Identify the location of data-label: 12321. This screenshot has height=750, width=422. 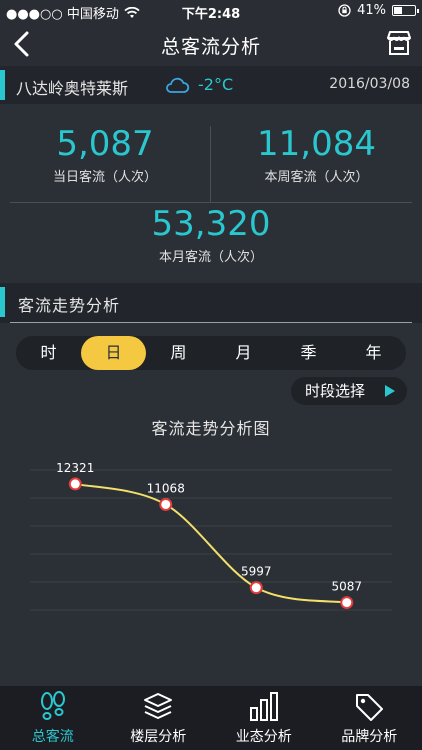
(75, 468).